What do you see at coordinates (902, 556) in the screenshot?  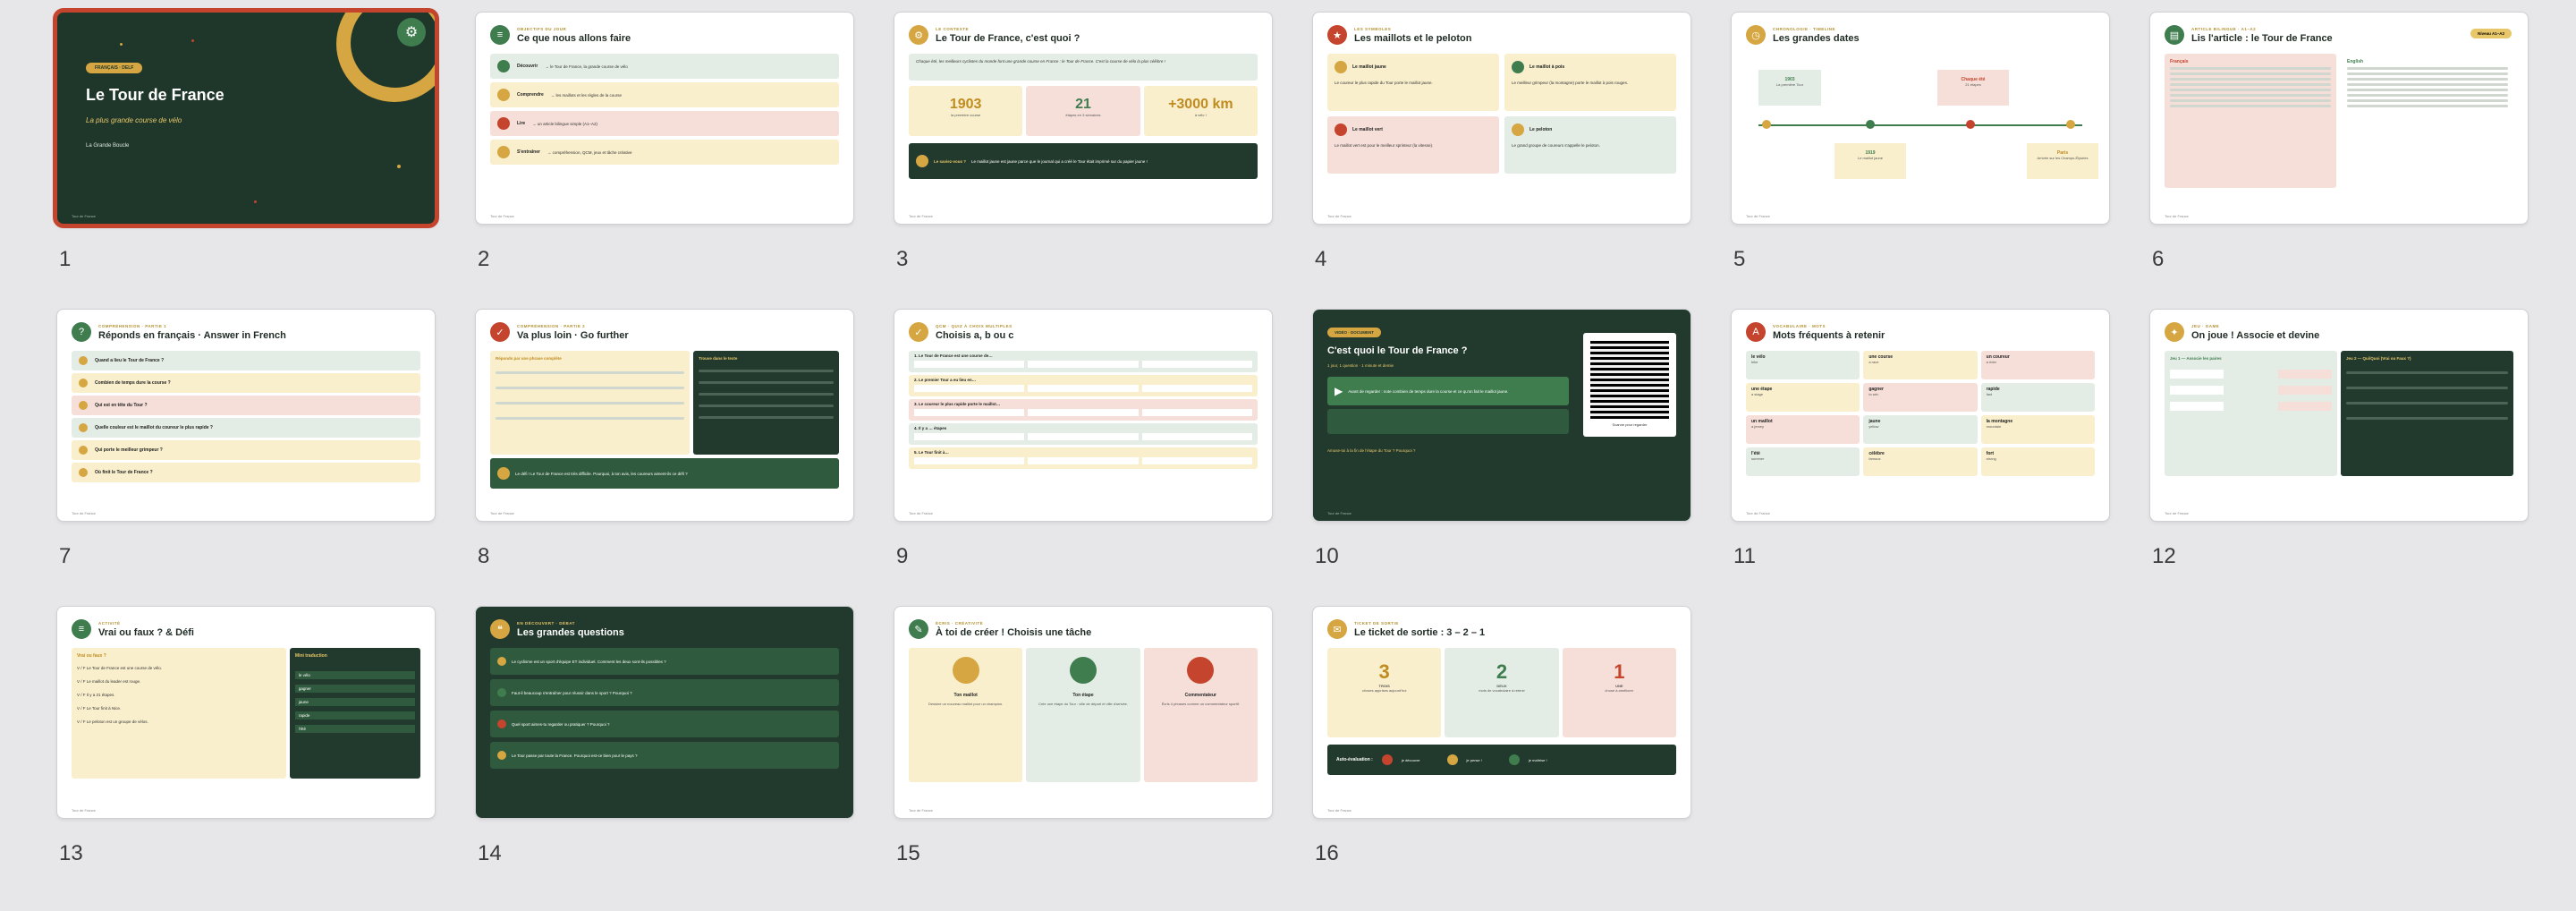 I see `slide-number: 9` at bounding box center [902, 556].